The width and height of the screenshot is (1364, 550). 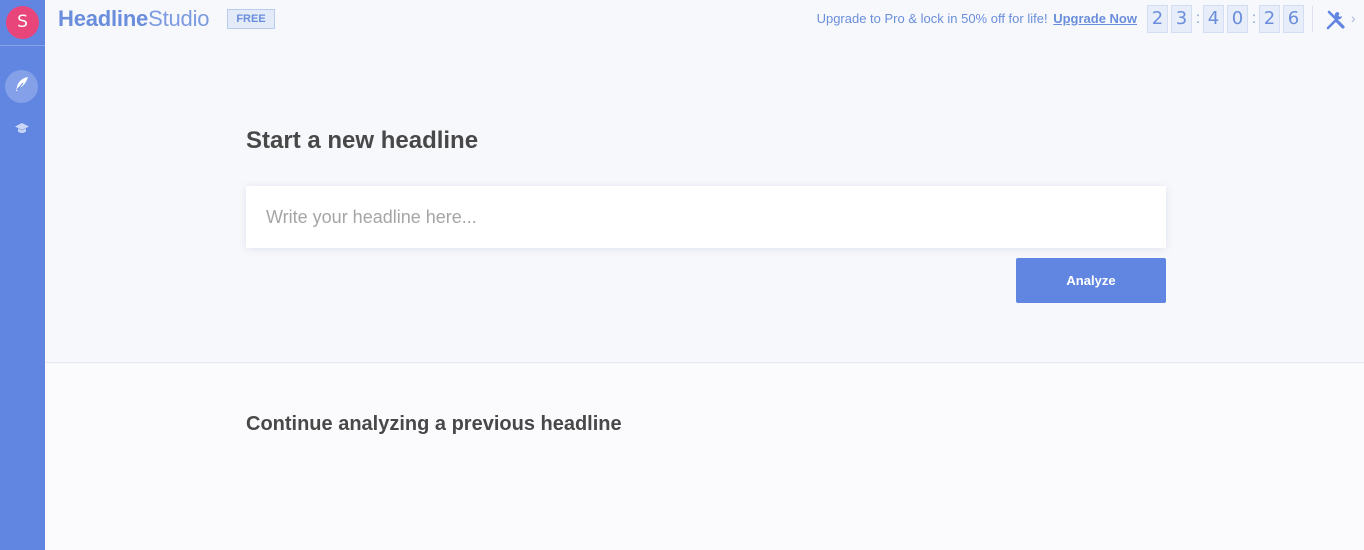 I want to click on tools-icon, so click(x=1336, y=20).